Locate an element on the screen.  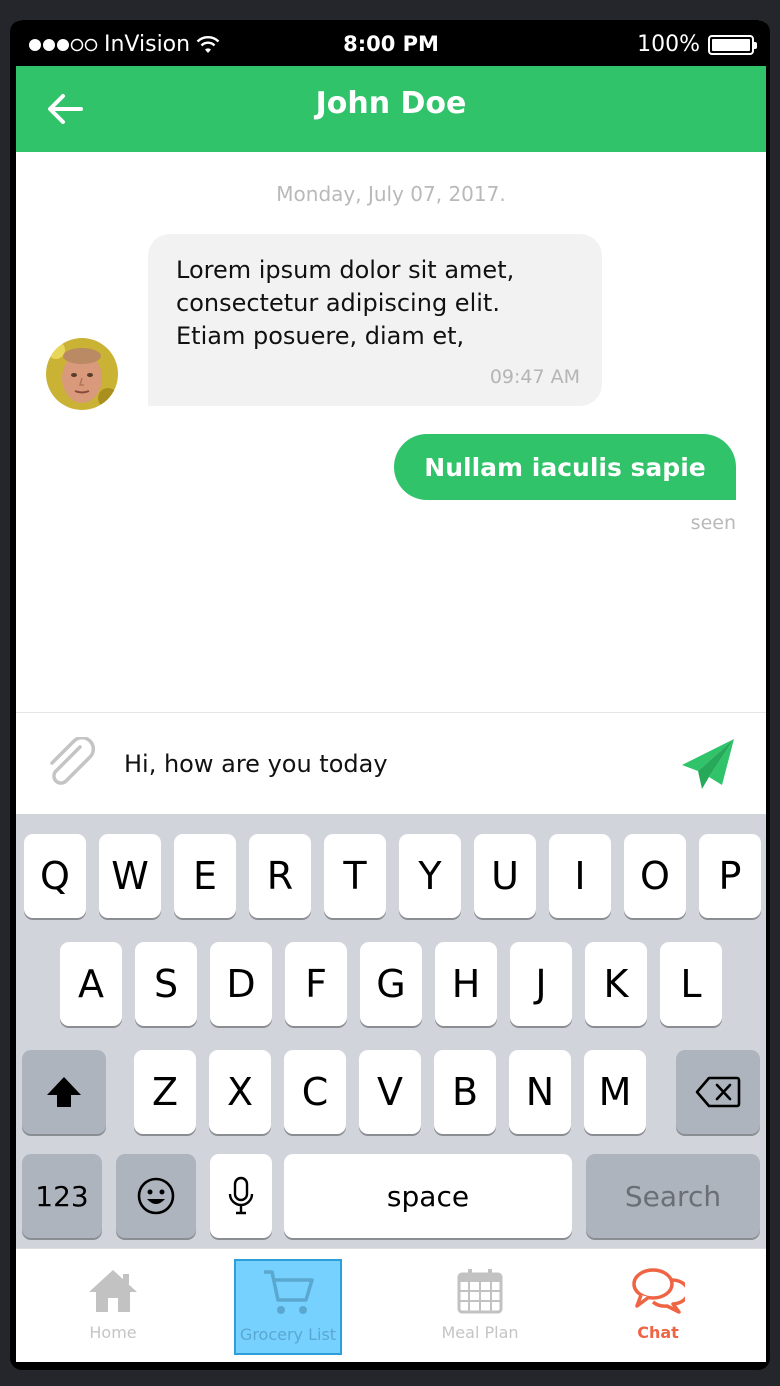
tab-grocery-list-label: Grocery List is located at coordinates (288, 1334).